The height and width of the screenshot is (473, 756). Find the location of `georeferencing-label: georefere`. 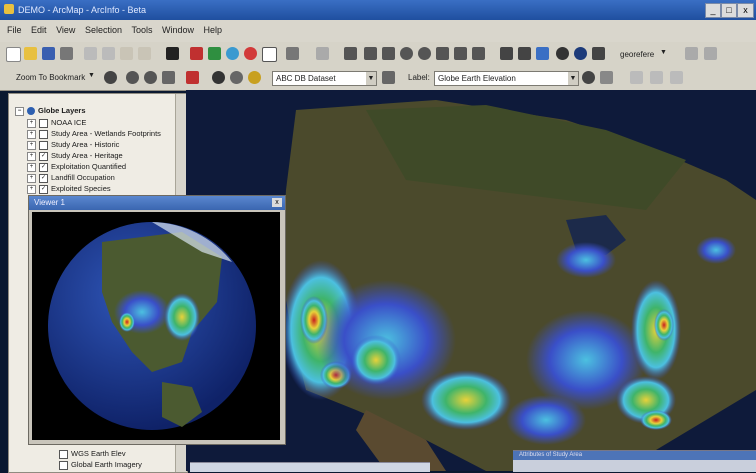

georeferencing-label: georefere is located at coordinates (637, 54).